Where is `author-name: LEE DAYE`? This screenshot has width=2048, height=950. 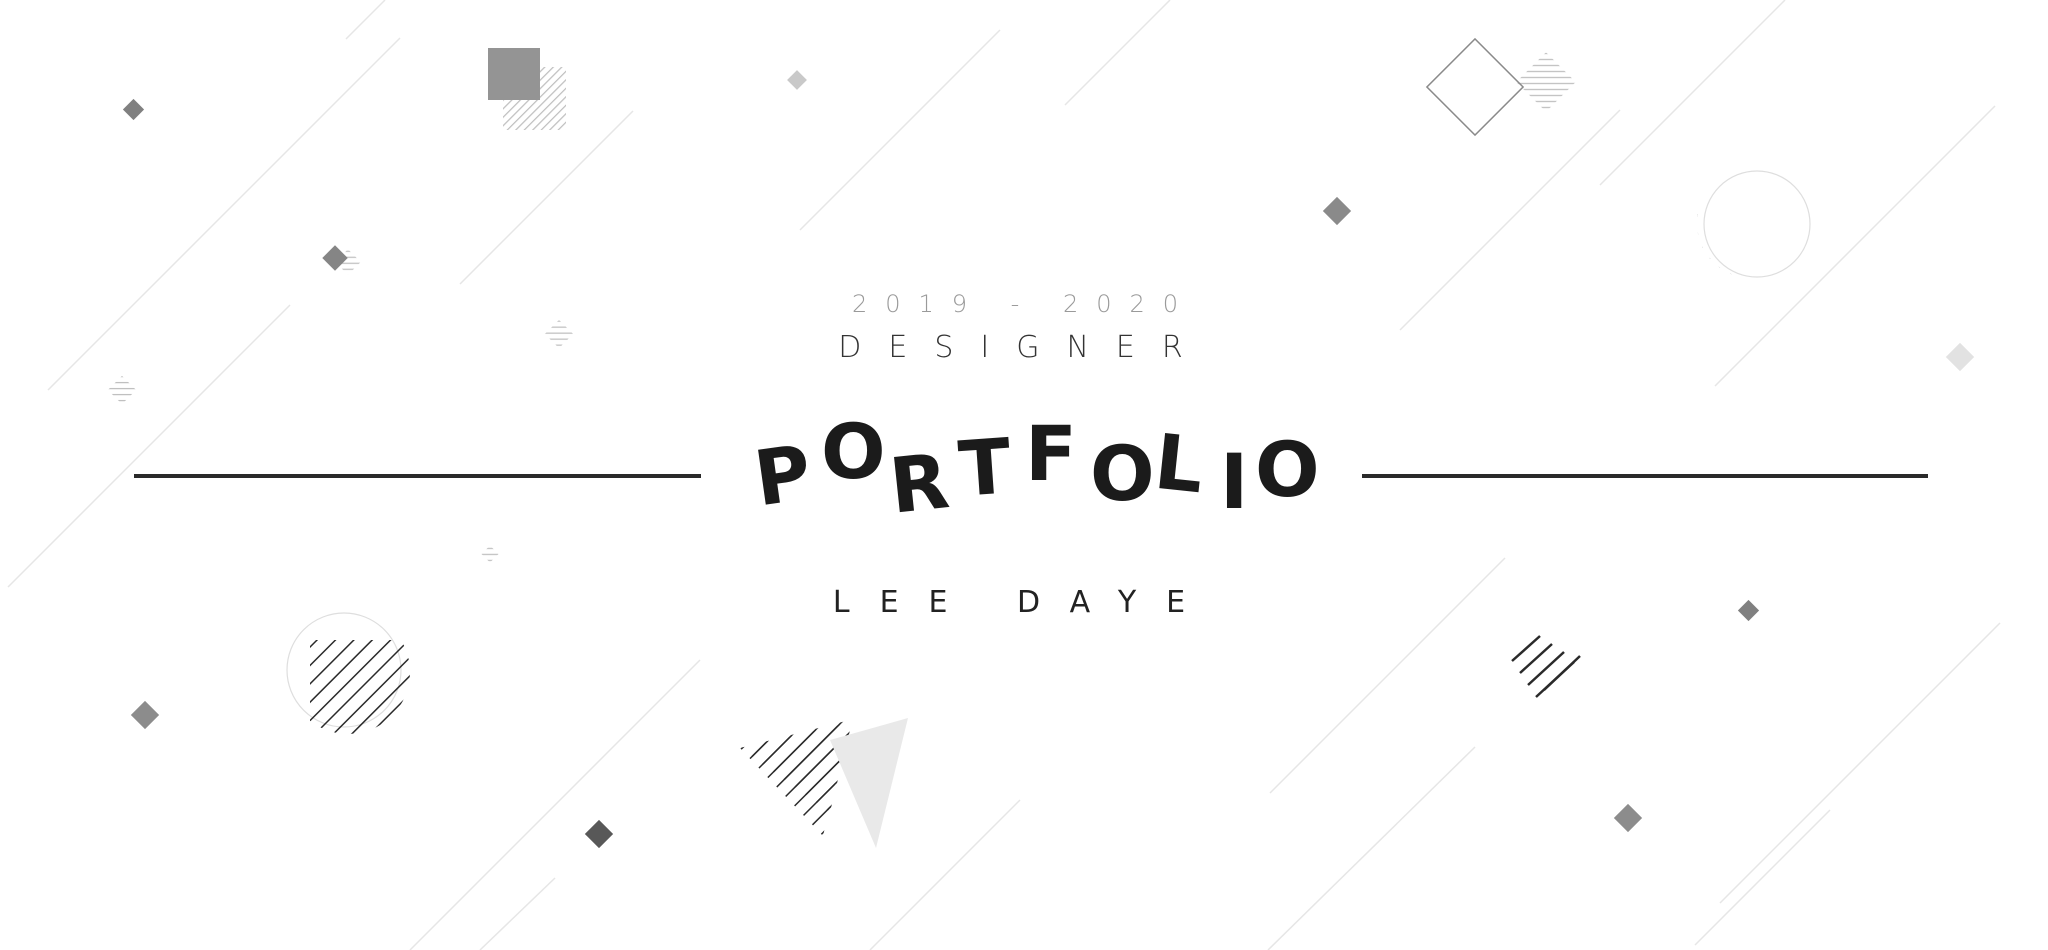
author-name: LEE DAYE is located at coordinates (1024, 602).